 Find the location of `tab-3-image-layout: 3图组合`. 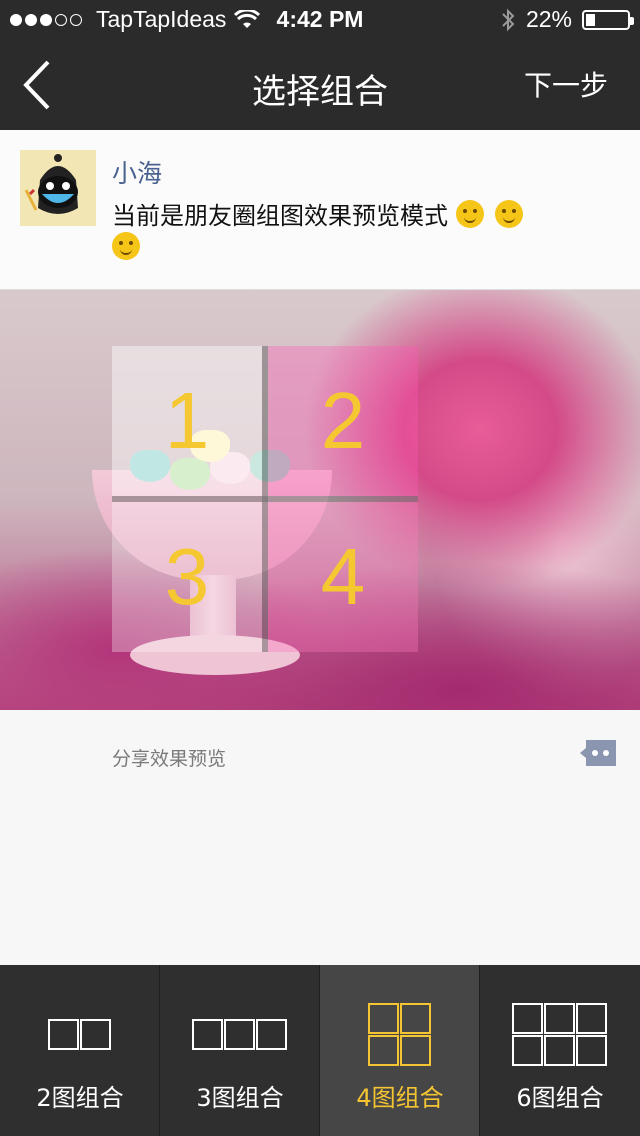

tab-3-image-layout: 3图组合 is located at coordinates (240, 1050).